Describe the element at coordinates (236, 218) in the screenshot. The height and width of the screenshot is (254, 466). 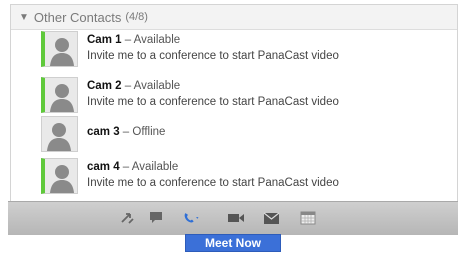
I see `video-icon` at that location.